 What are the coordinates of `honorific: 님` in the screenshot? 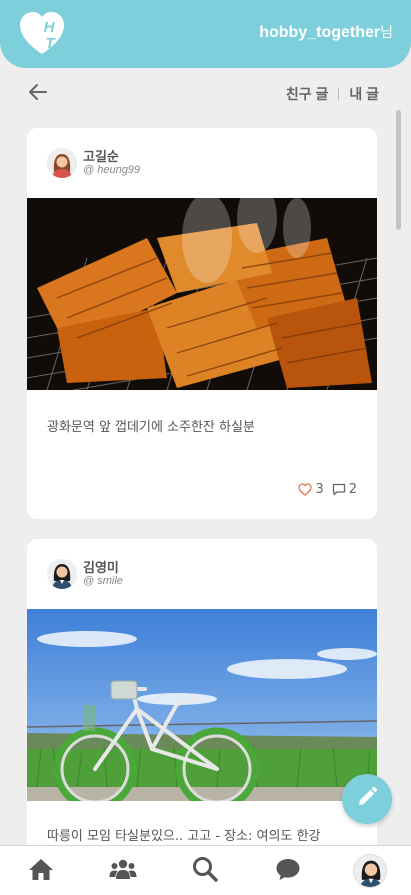 It's located at (386, 32).